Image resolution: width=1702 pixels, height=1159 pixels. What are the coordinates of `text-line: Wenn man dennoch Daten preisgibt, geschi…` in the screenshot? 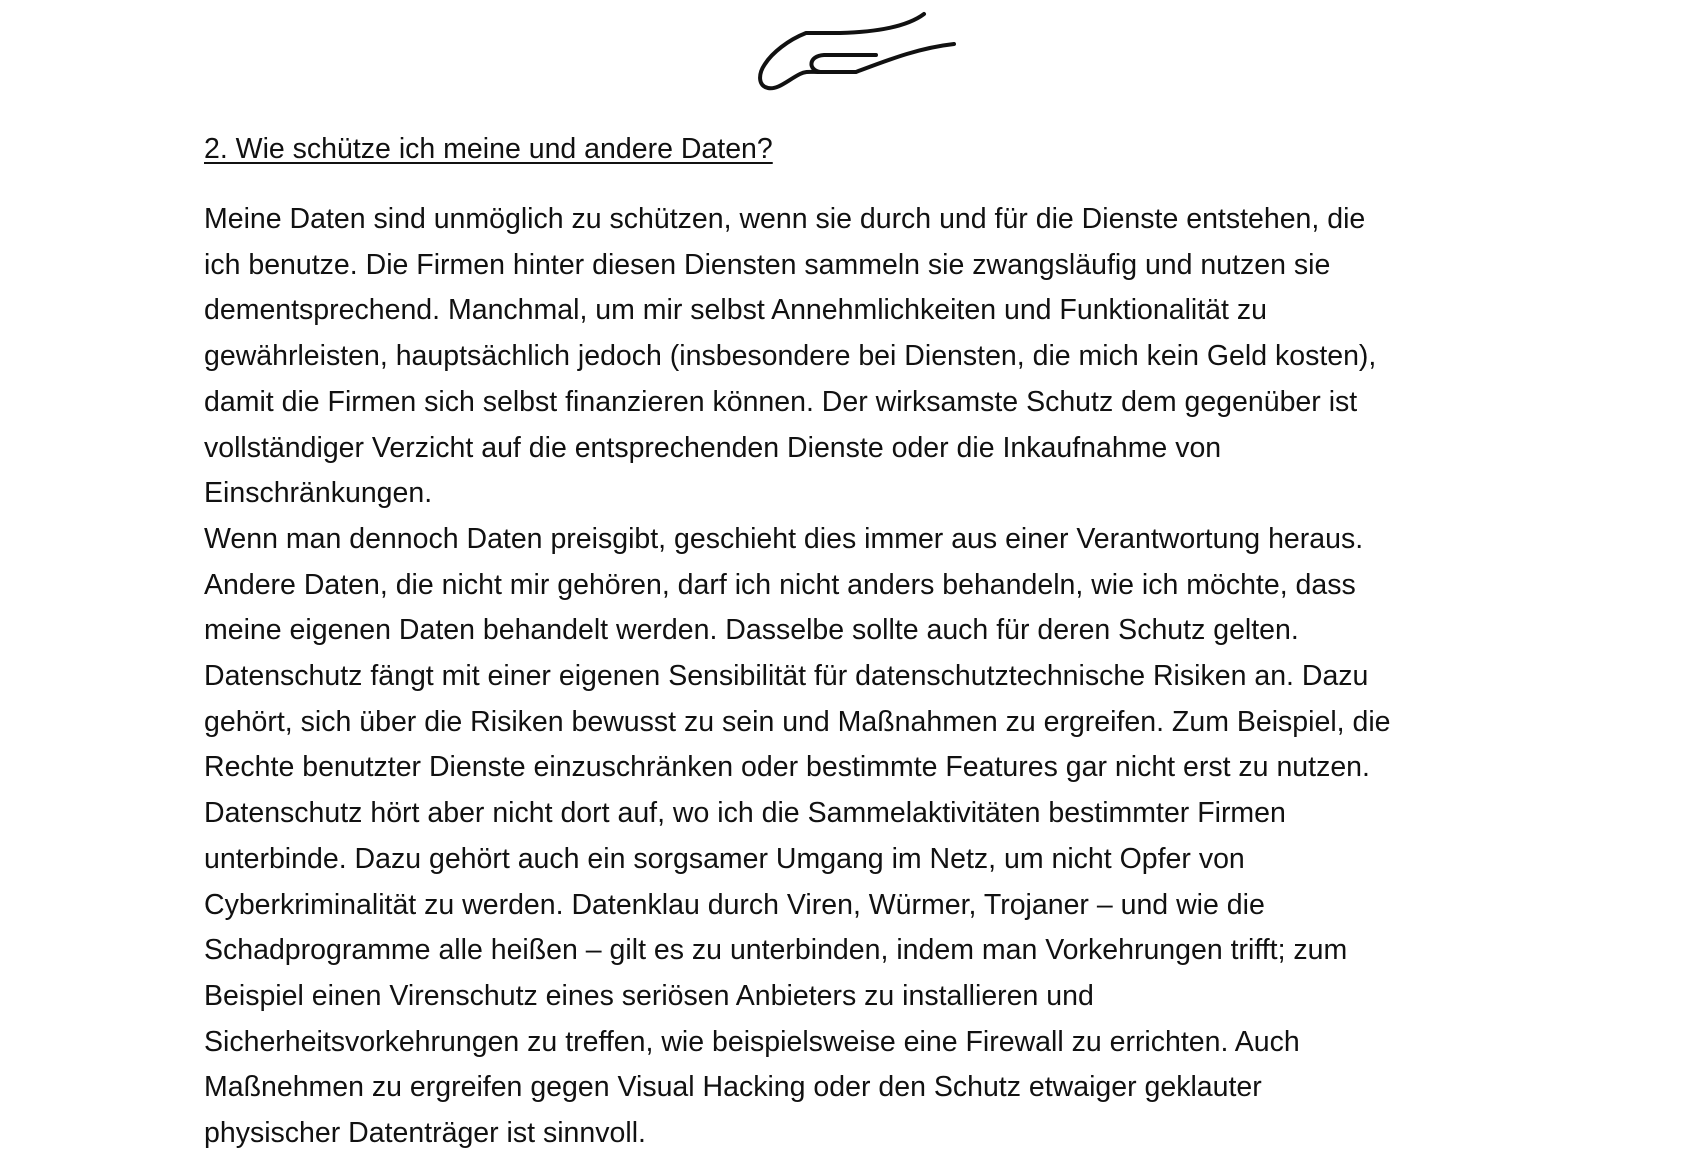 It's located at (784, 538).